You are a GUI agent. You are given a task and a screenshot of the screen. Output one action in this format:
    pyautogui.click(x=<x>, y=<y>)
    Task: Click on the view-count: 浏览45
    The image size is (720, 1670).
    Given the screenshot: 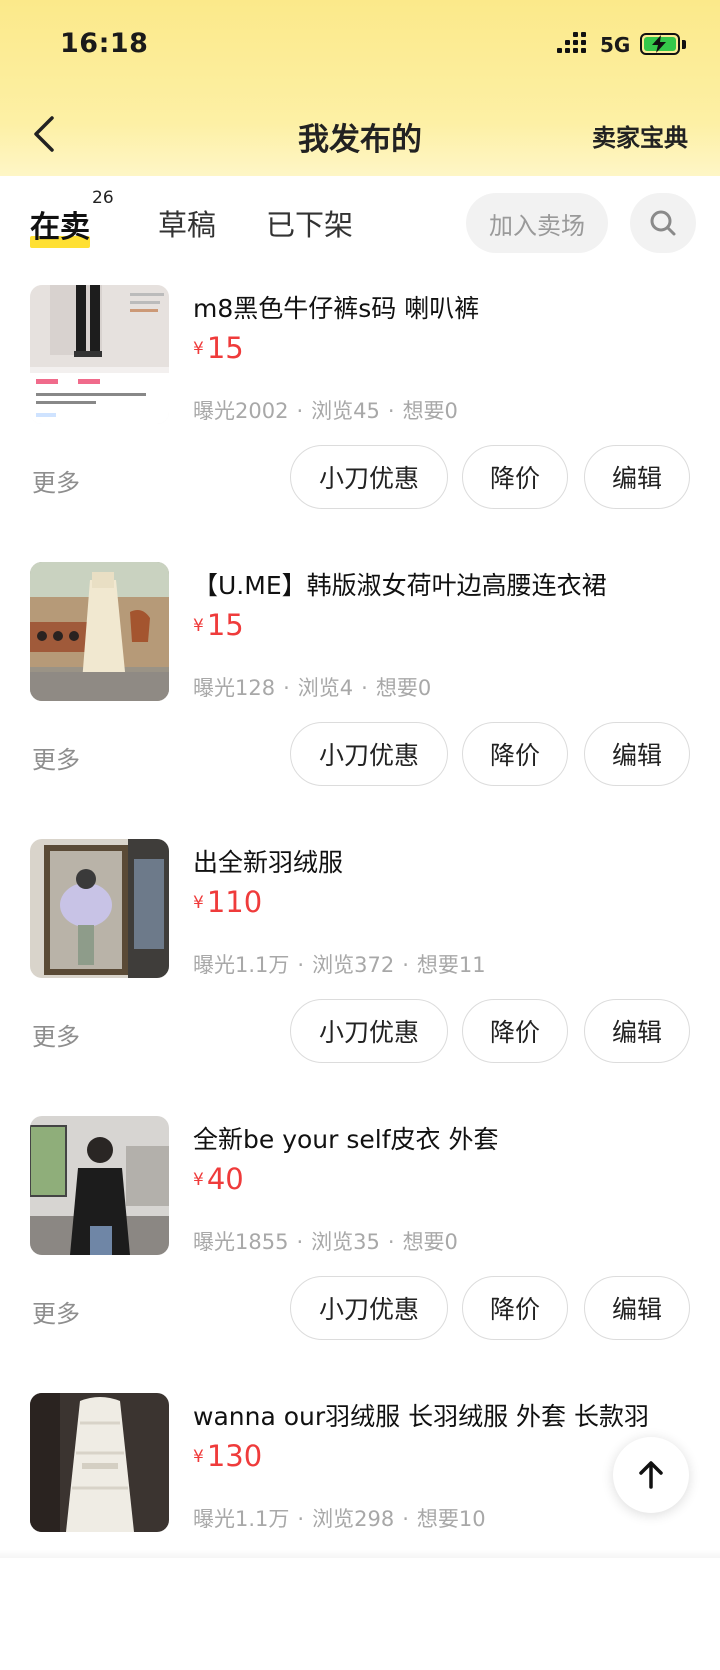 What is the action you would take?
    pyautogui.click(x=345, y=411)
    